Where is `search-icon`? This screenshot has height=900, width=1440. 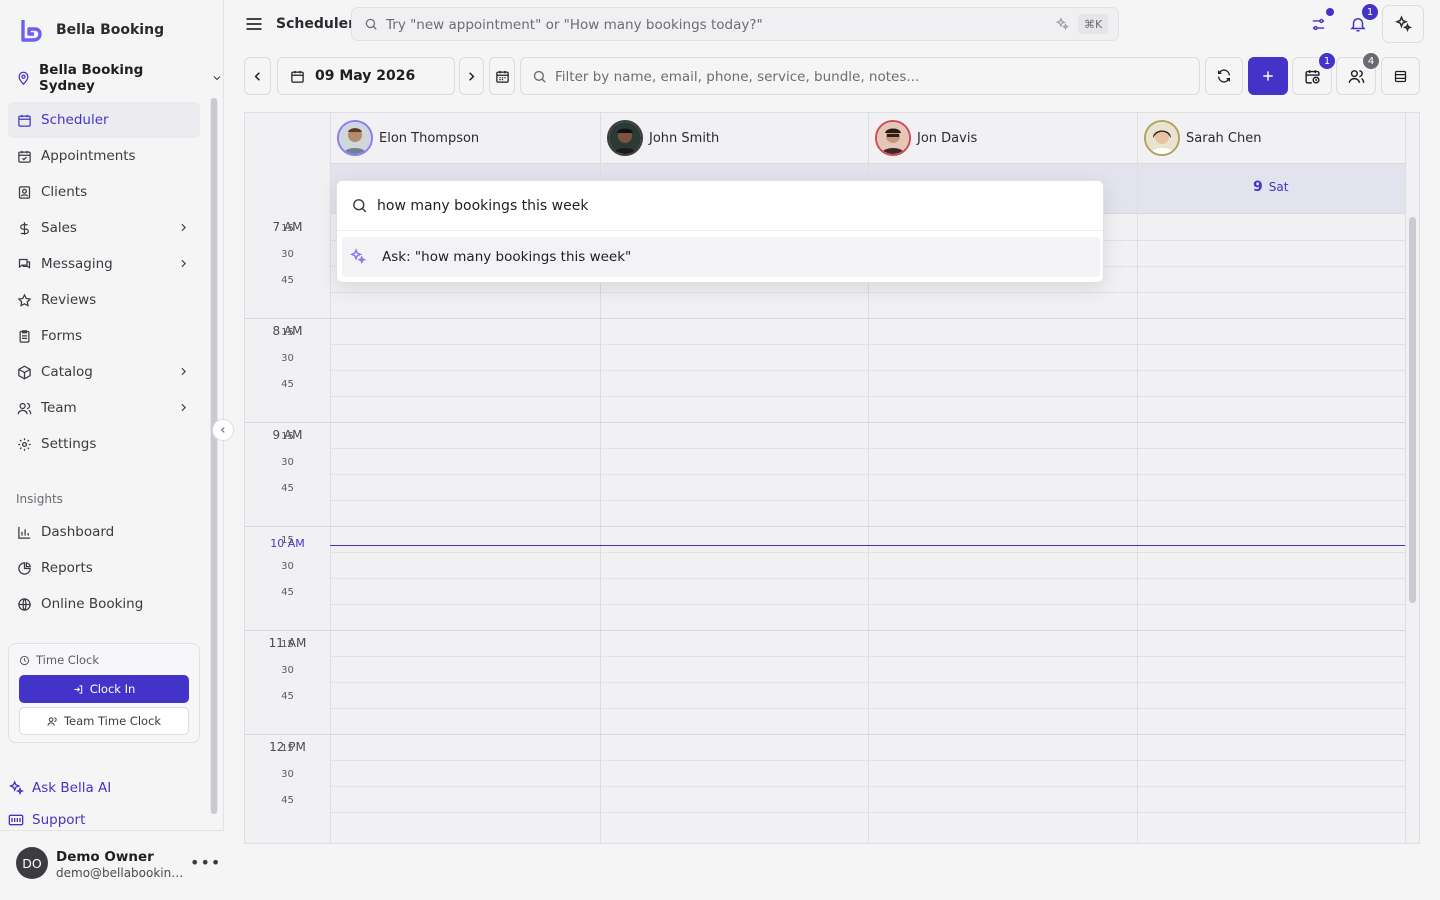 search-icon is located at coordinates (371, 24).